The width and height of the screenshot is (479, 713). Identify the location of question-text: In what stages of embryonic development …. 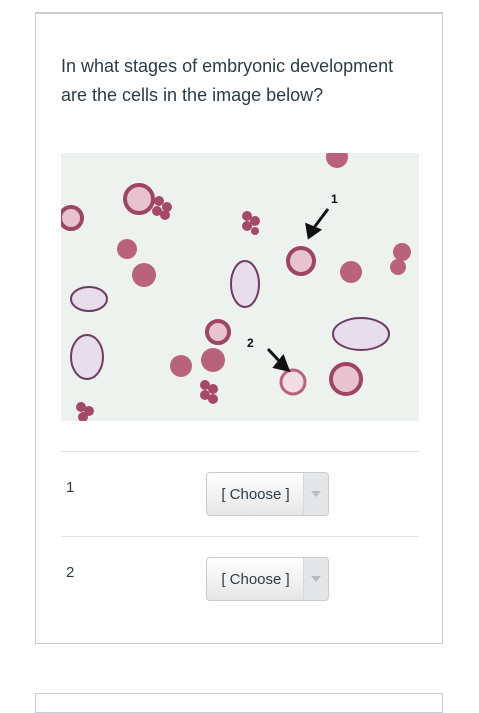
(227, 80).